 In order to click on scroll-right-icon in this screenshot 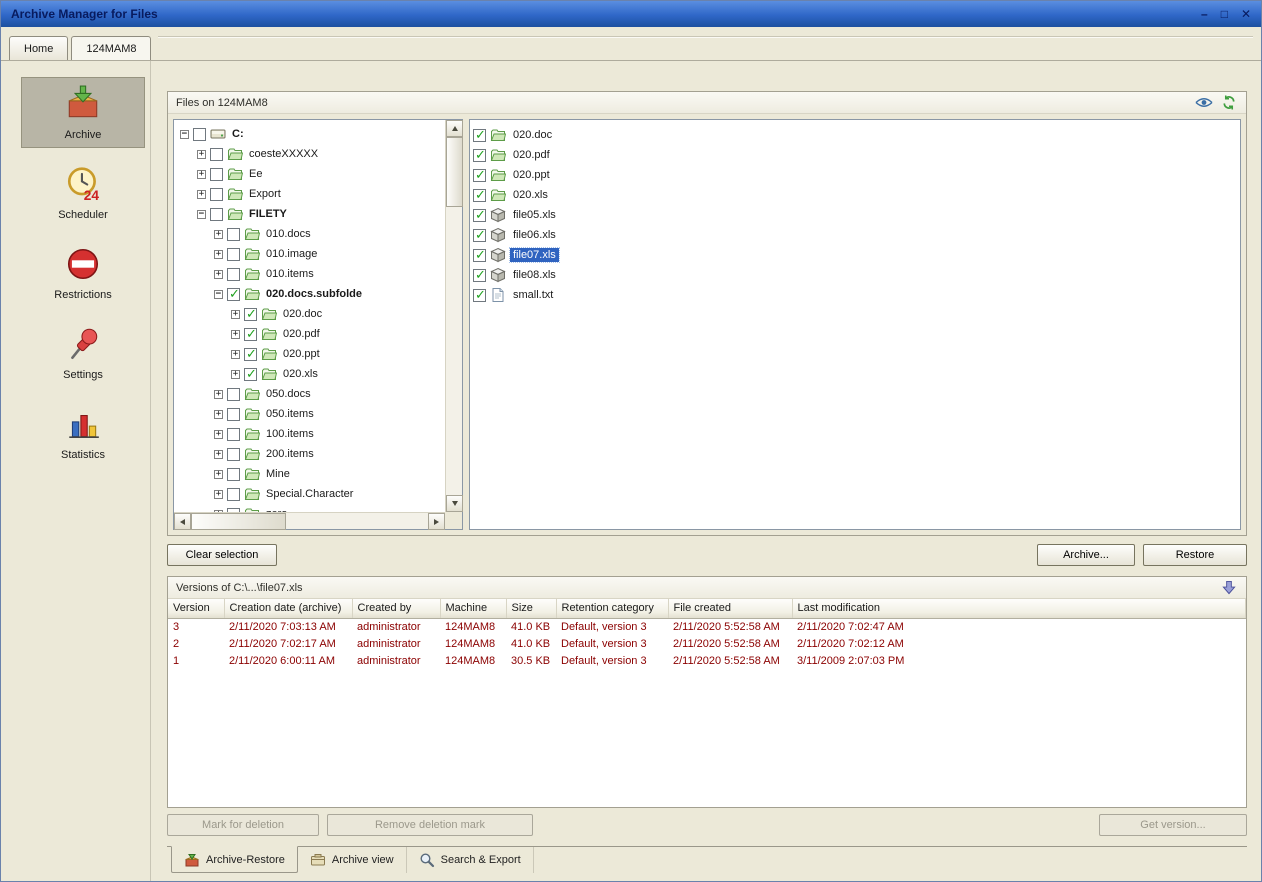, I will do `click(436, 521)`.